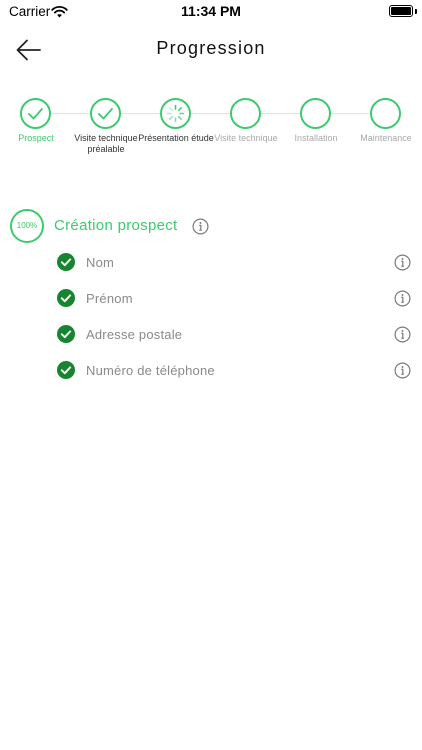 This screenshot has height=750, width=422. Describe the element at coordinates (176, 138) in the screenshot. I see `step-label: Présentation étude` at that location.